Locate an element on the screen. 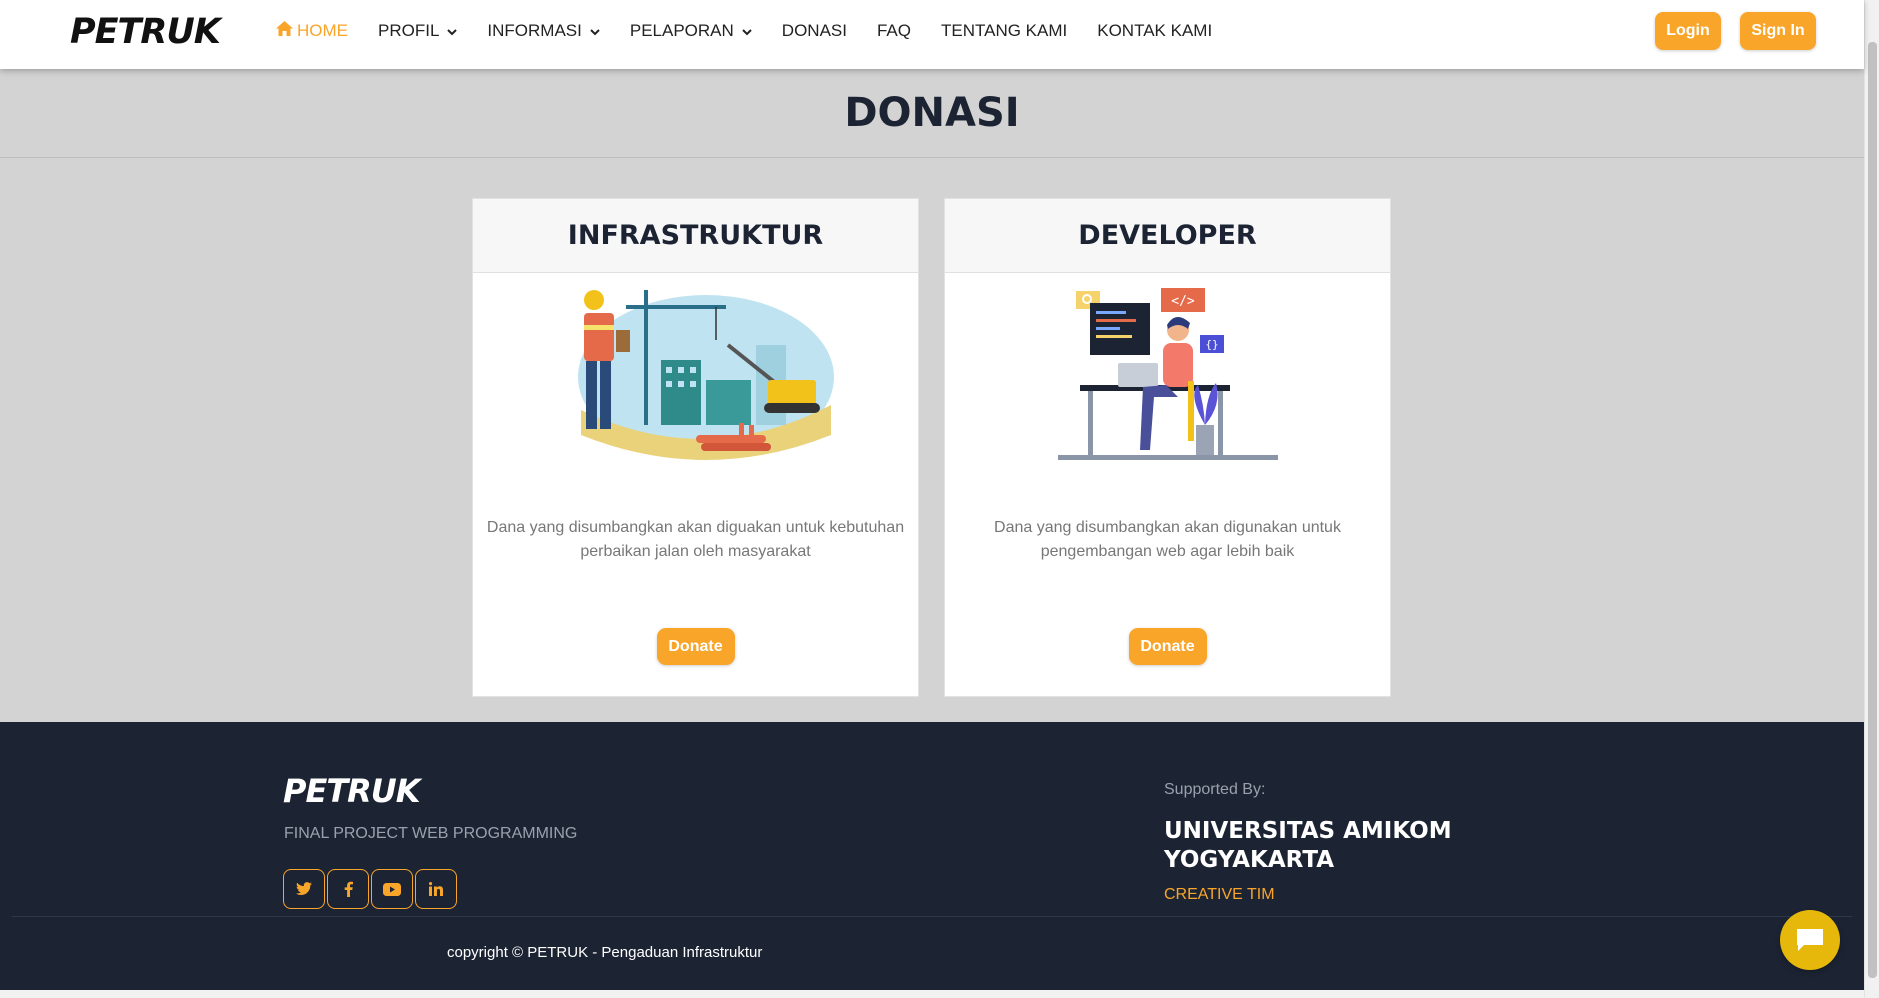  chat-button is located at coordinates (1810, 940).